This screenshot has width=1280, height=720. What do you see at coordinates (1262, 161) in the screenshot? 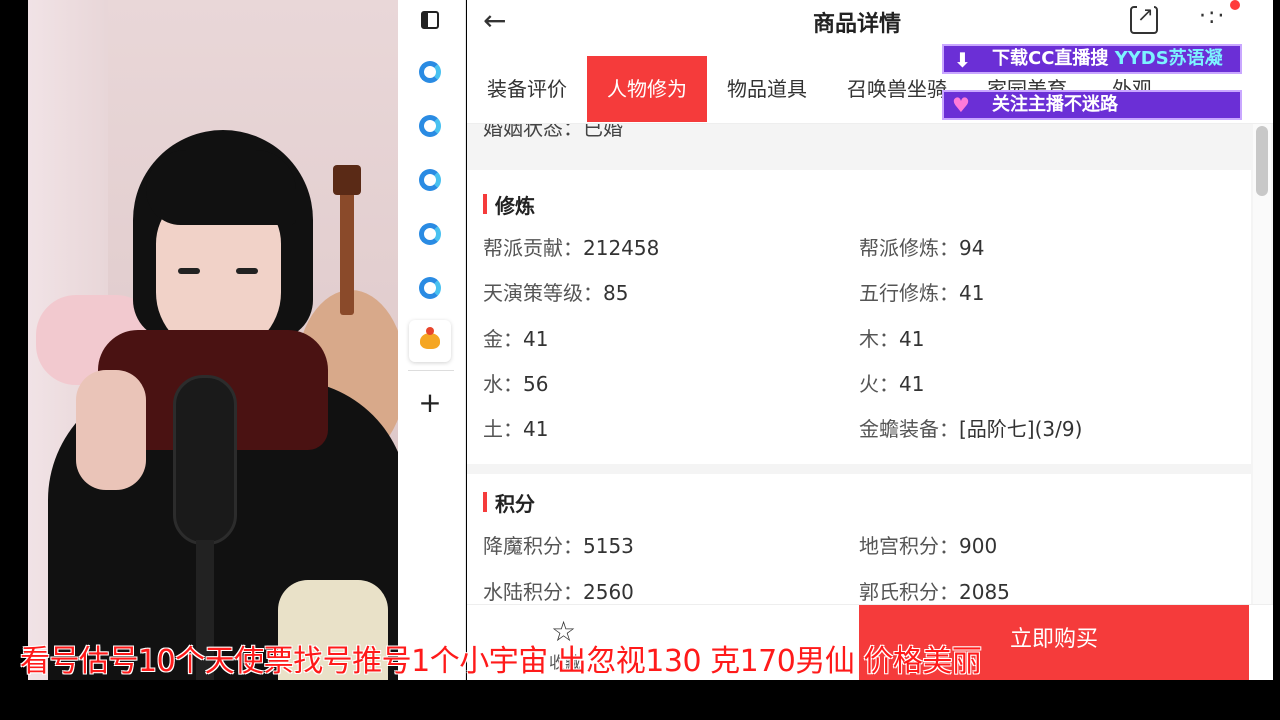
I see `scrollbar-thumb` at bounding box center [1262, 161].